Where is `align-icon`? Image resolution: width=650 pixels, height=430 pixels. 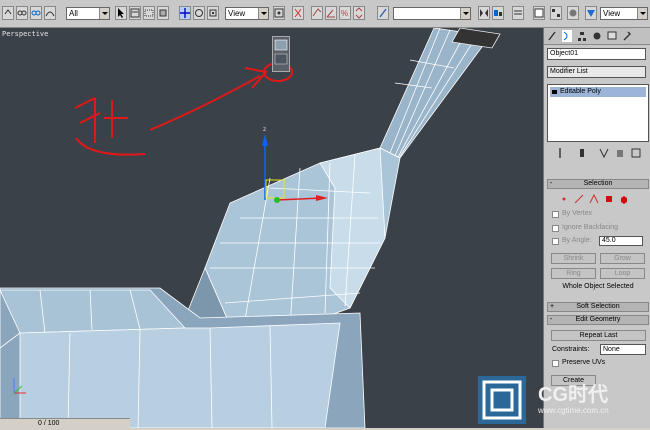
align-icon is located at coordinates (498, 13).